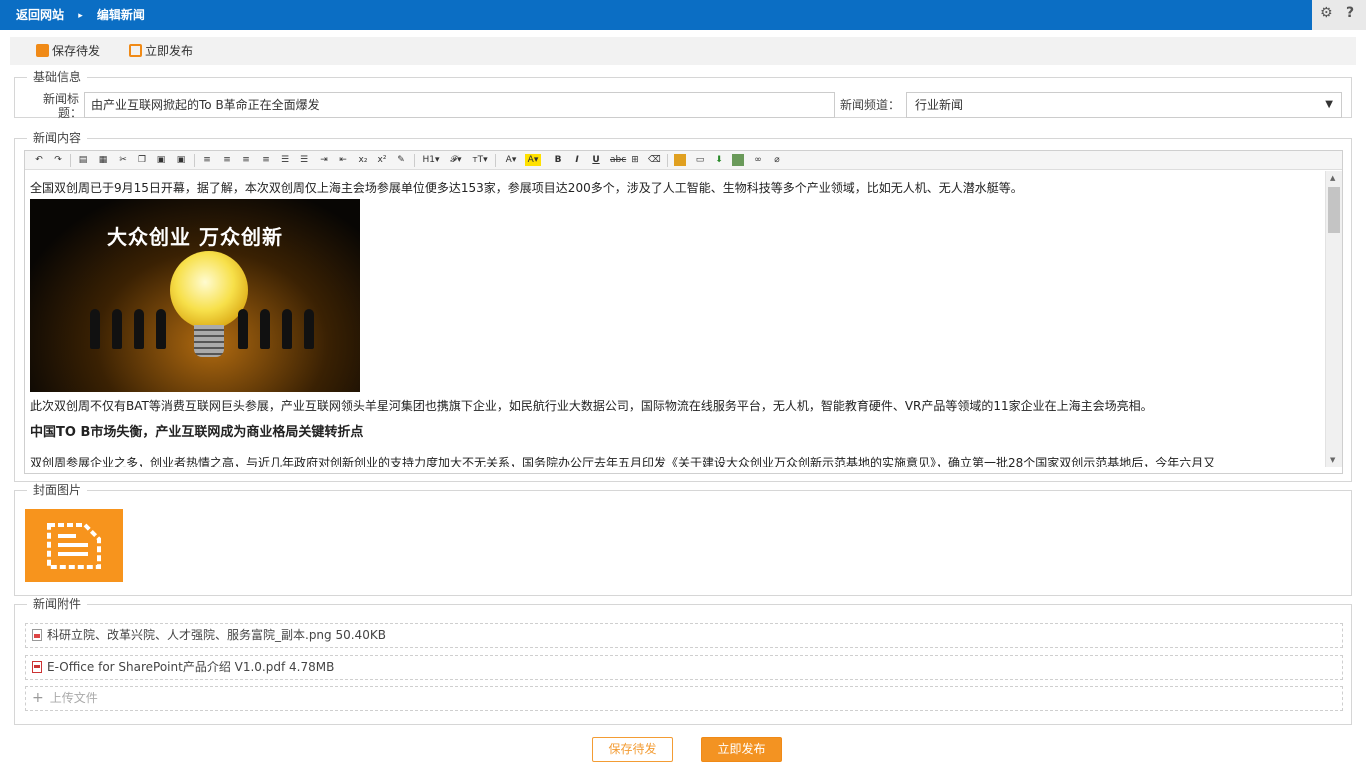 The image size is (1366, 768). Describe the element at coordinates (195, 237) in the screenshot. I see `banner-text: 大众创业 万众创新` at that location.